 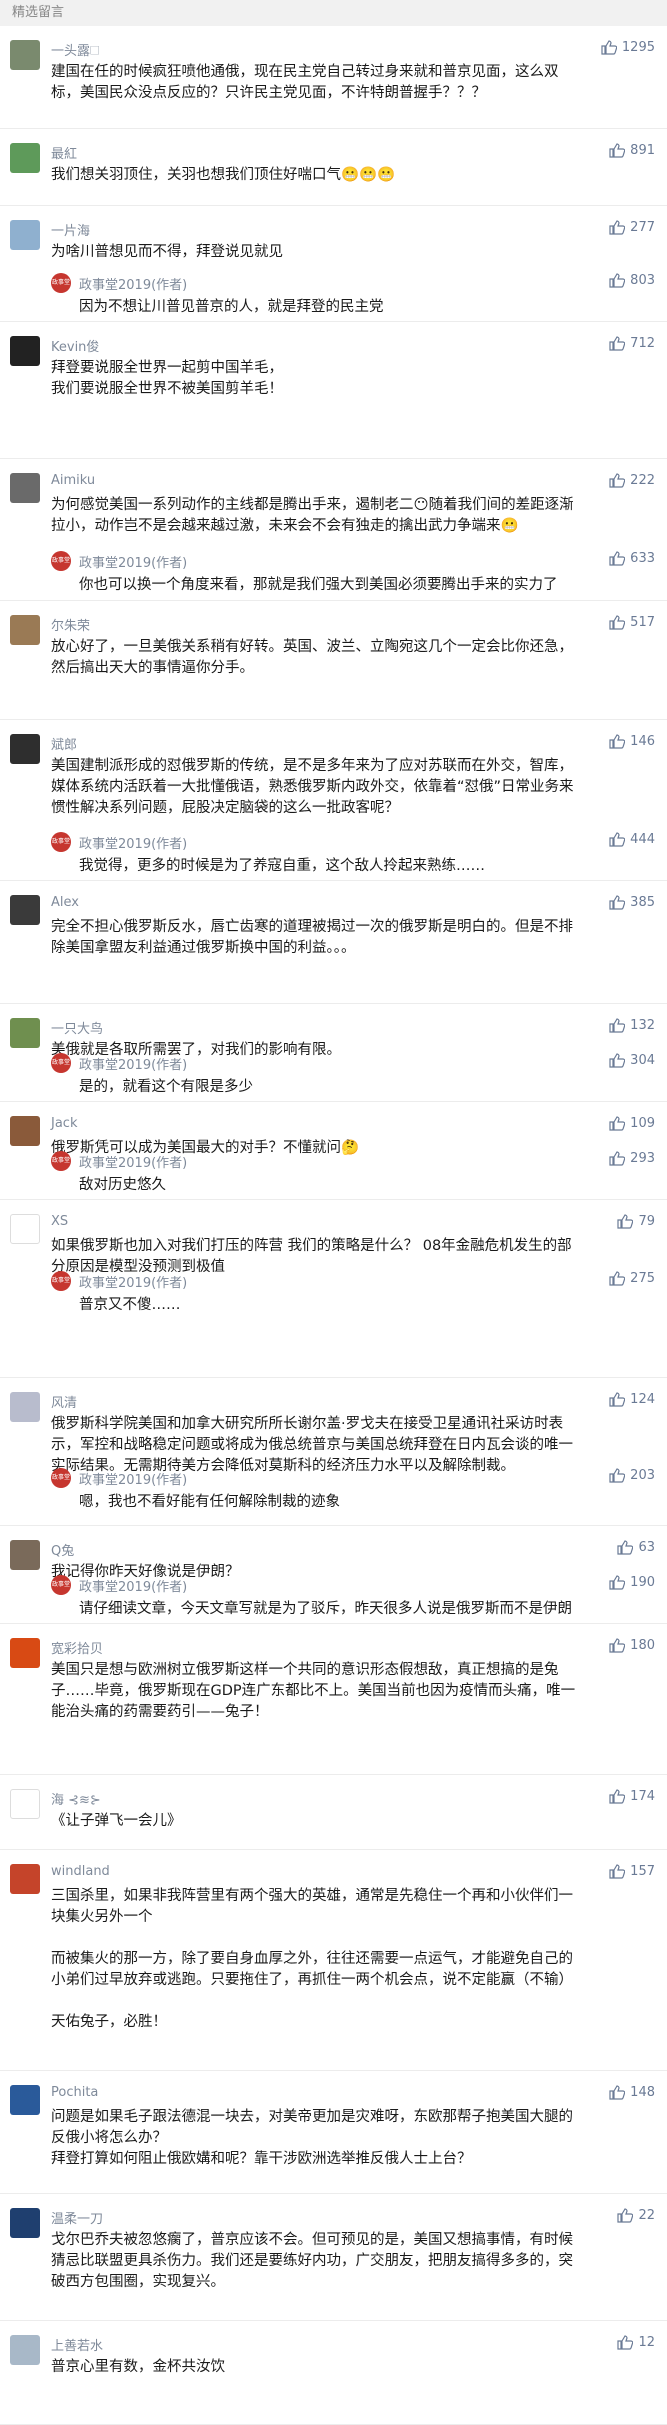 What do you see at coordinates (632, 343) in the screenshot?
I see `like-button: 712` at bounding box center [632, 343].